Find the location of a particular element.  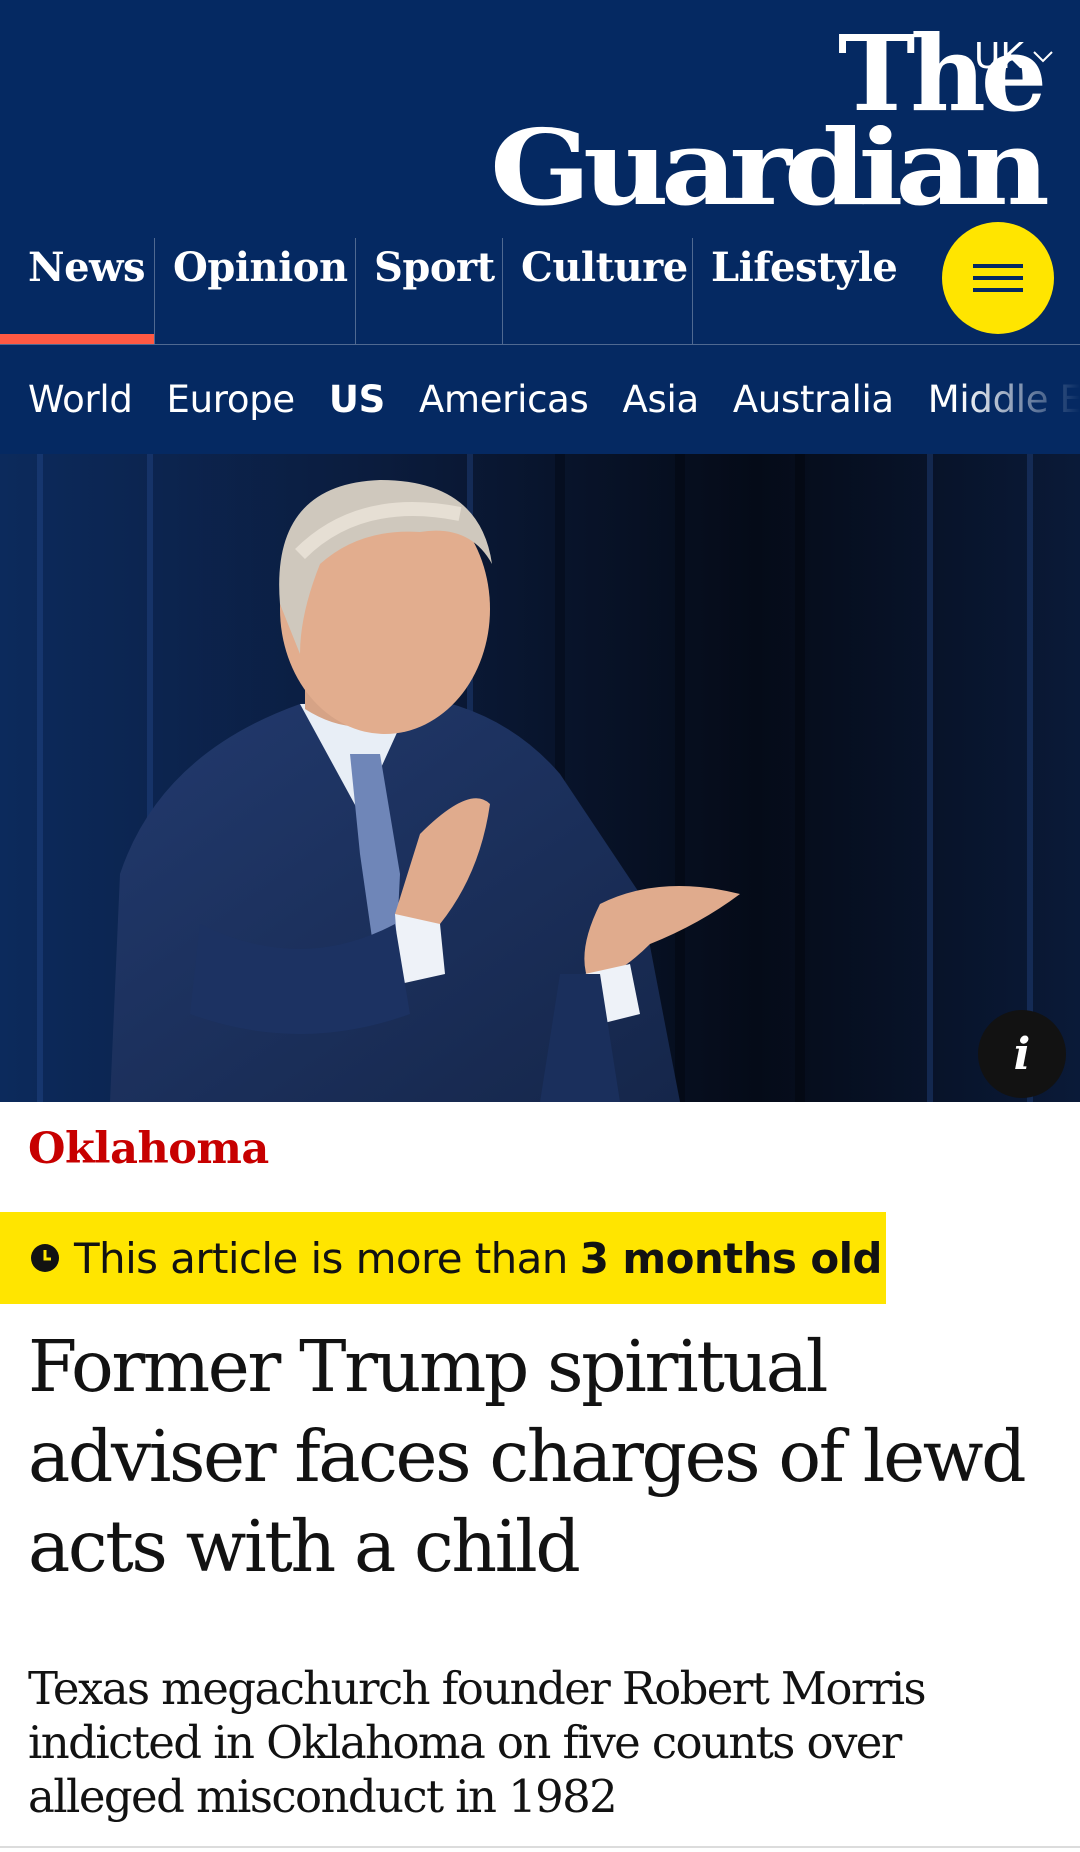

pillar-culture: Culture is located at coordinates (597, 291).